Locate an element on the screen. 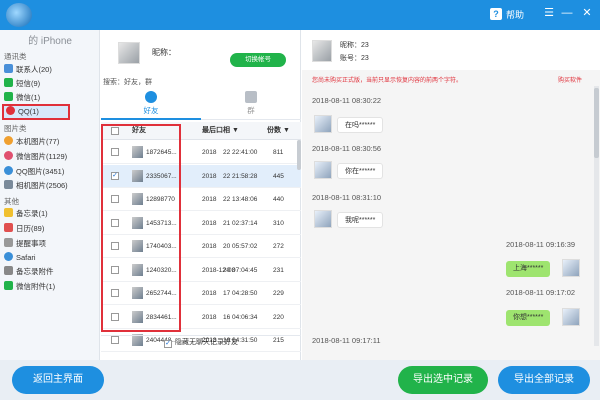 This screenshot has height=400, width=600. friend-group-tabs: 好友 群 is located at coordinates (201, 104).